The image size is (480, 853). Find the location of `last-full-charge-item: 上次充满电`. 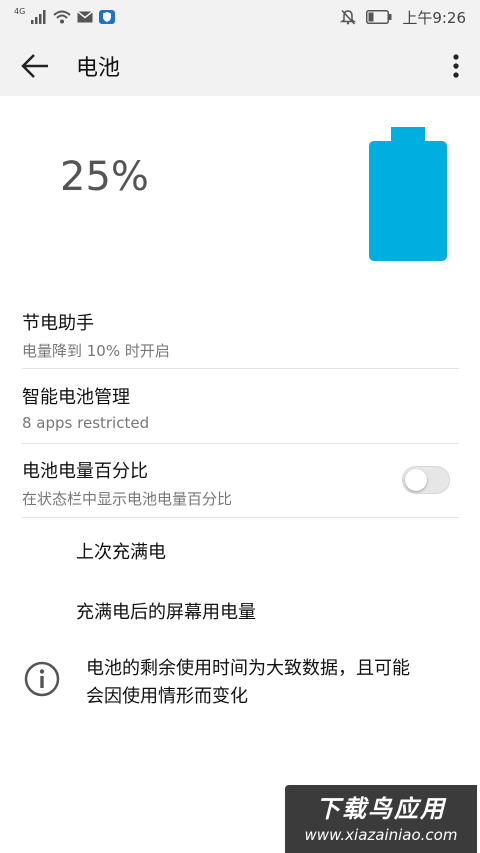

last-full-charge-item: 上次充满电 is located at coordinates (121, 551).